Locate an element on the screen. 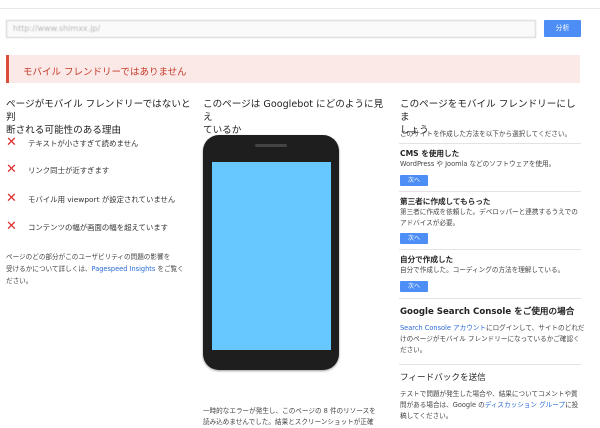  option-self-made-next-button: 次へ is located at coordinates (414, 286).